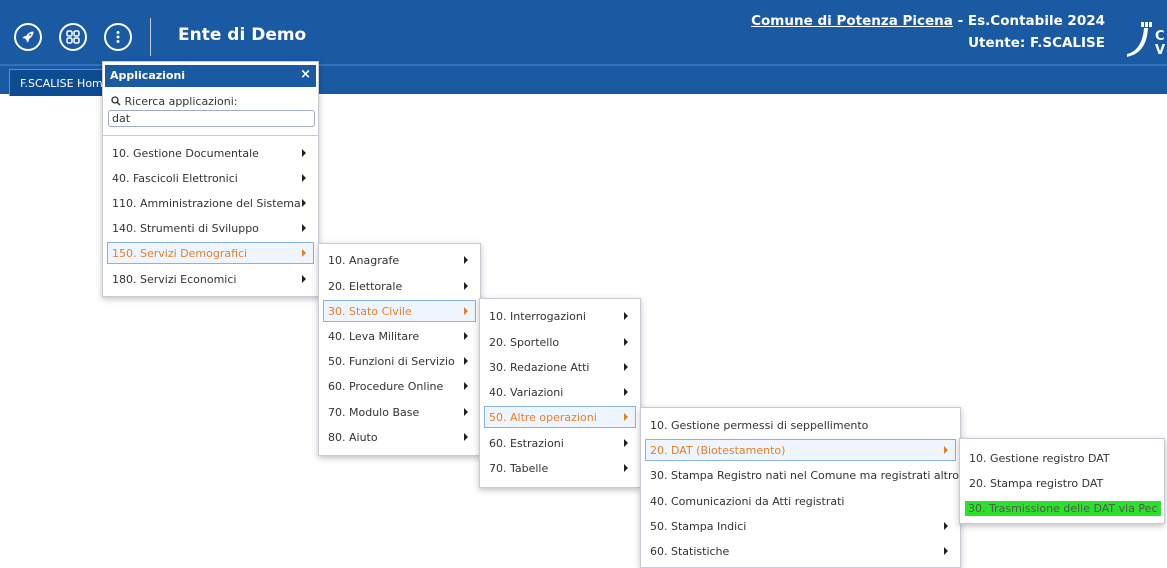 This screenshot has height=568, width=1167. What do you see at coordinates (174, 101) in the screenshot?
I see `search-label: Ricerca applicazioni:` at bounding box center [174, 101].